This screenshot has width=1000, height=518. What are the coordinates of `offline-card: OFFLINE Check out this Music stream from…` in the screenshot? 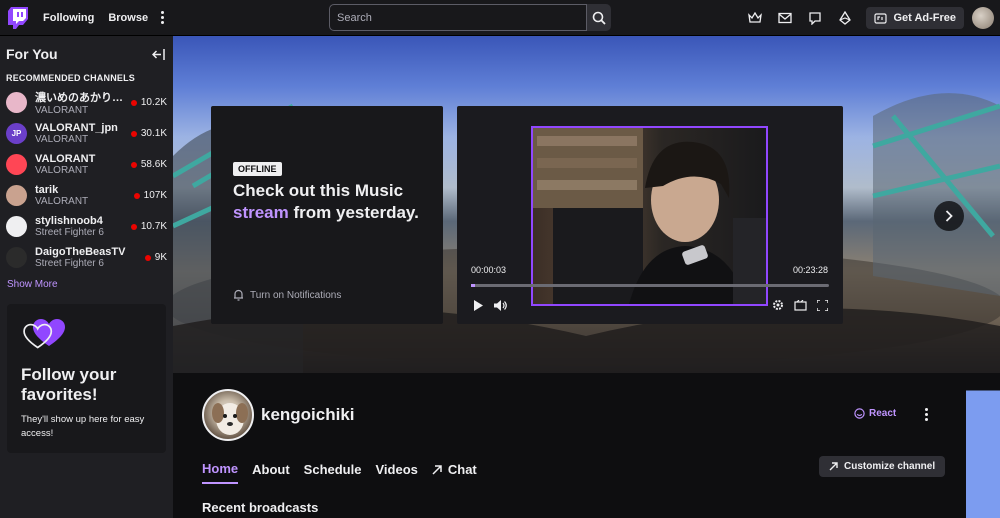 It's located at (327, 215).